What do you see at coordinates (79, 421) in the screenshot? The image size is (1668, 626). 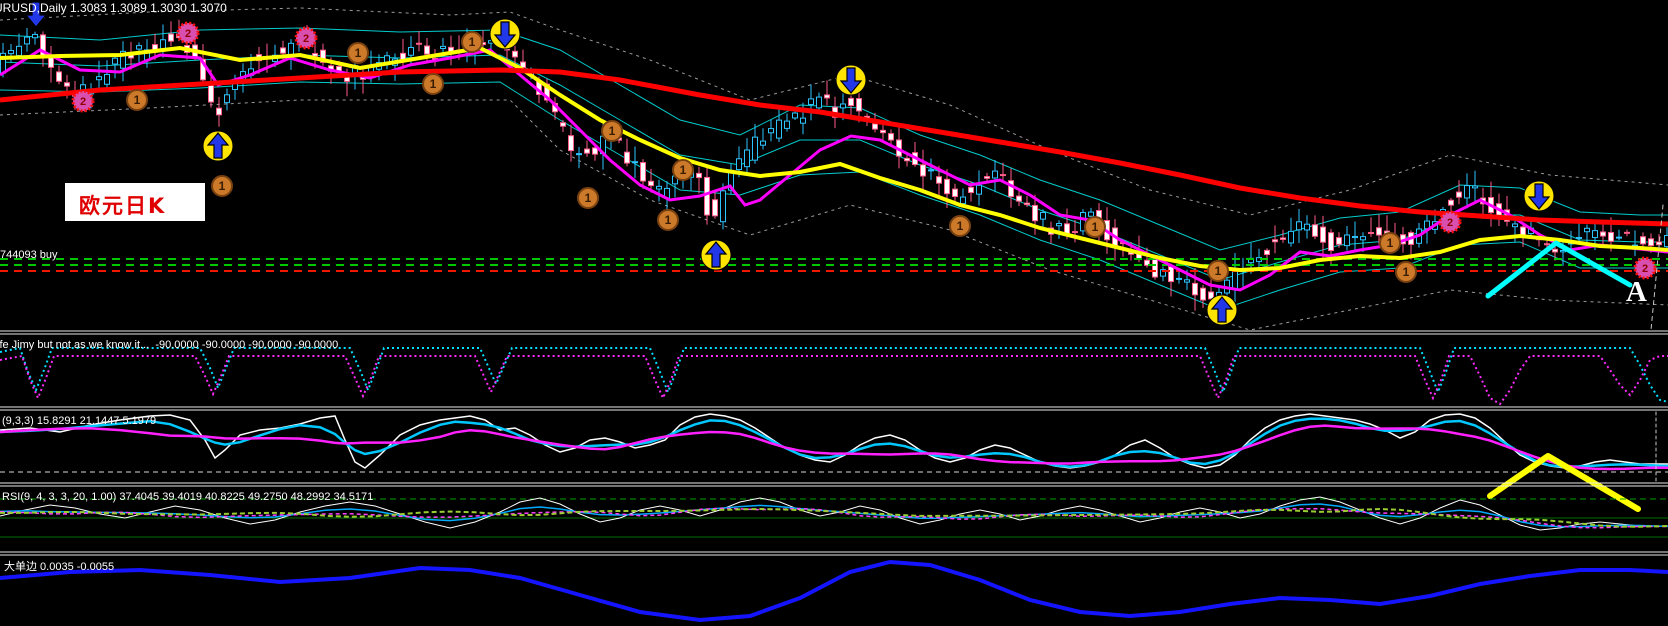 I see `indicator-label-stochastic: (9,3,3) 15.8291 21.1447 5.1979` at bounding box center [79, 421].